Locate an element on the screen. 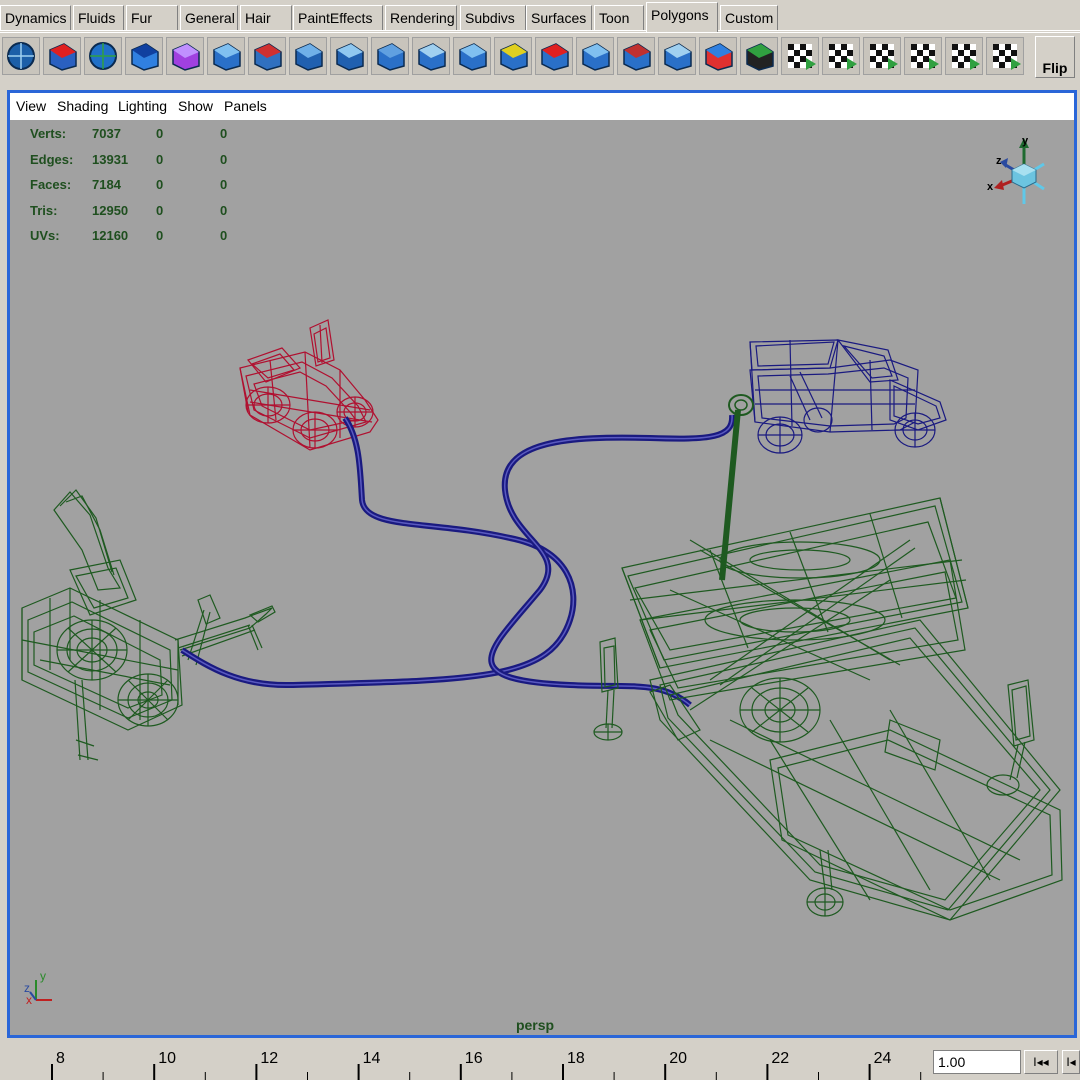 This screenshot has width=1080, height=1080. time-tick-label: 8 is located at coordinates (60, 1058).